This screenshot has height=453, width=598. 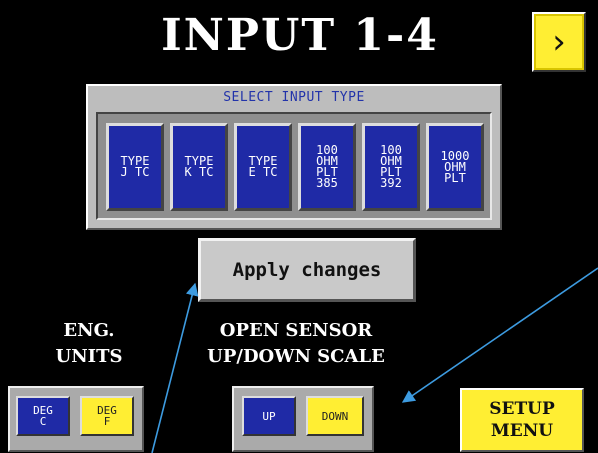 I want to click on down-scale-button: DOWN, so click(x=335, y=416).